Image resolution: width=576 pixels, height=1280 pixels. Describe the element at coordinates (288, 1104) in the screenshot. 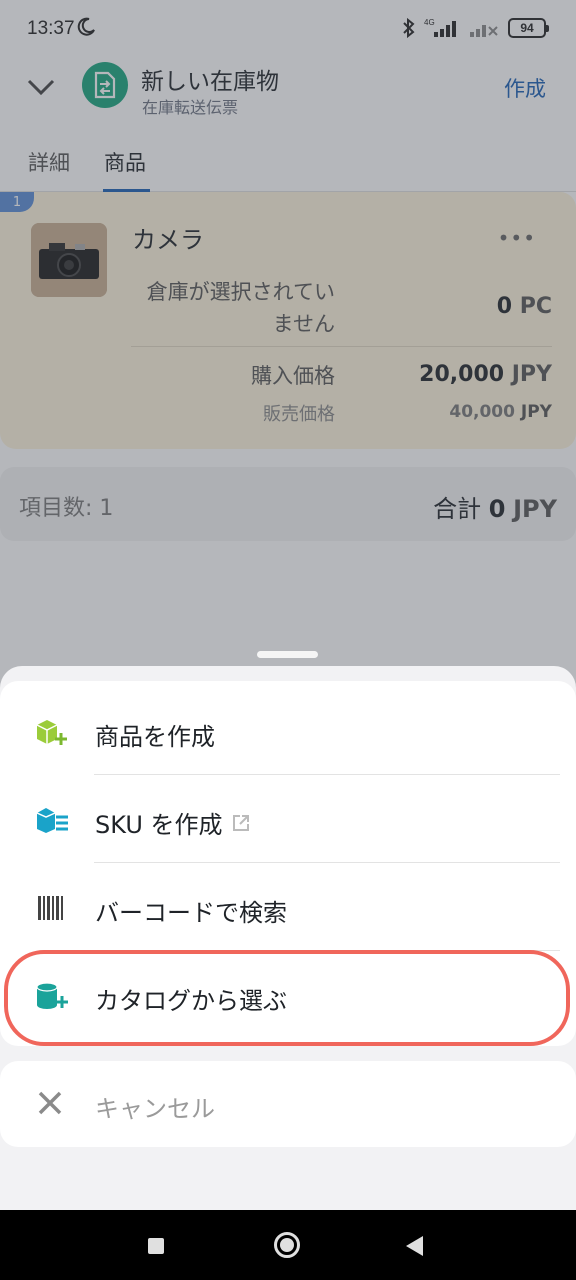

I see `cancel-button: キャンセル` at that location.